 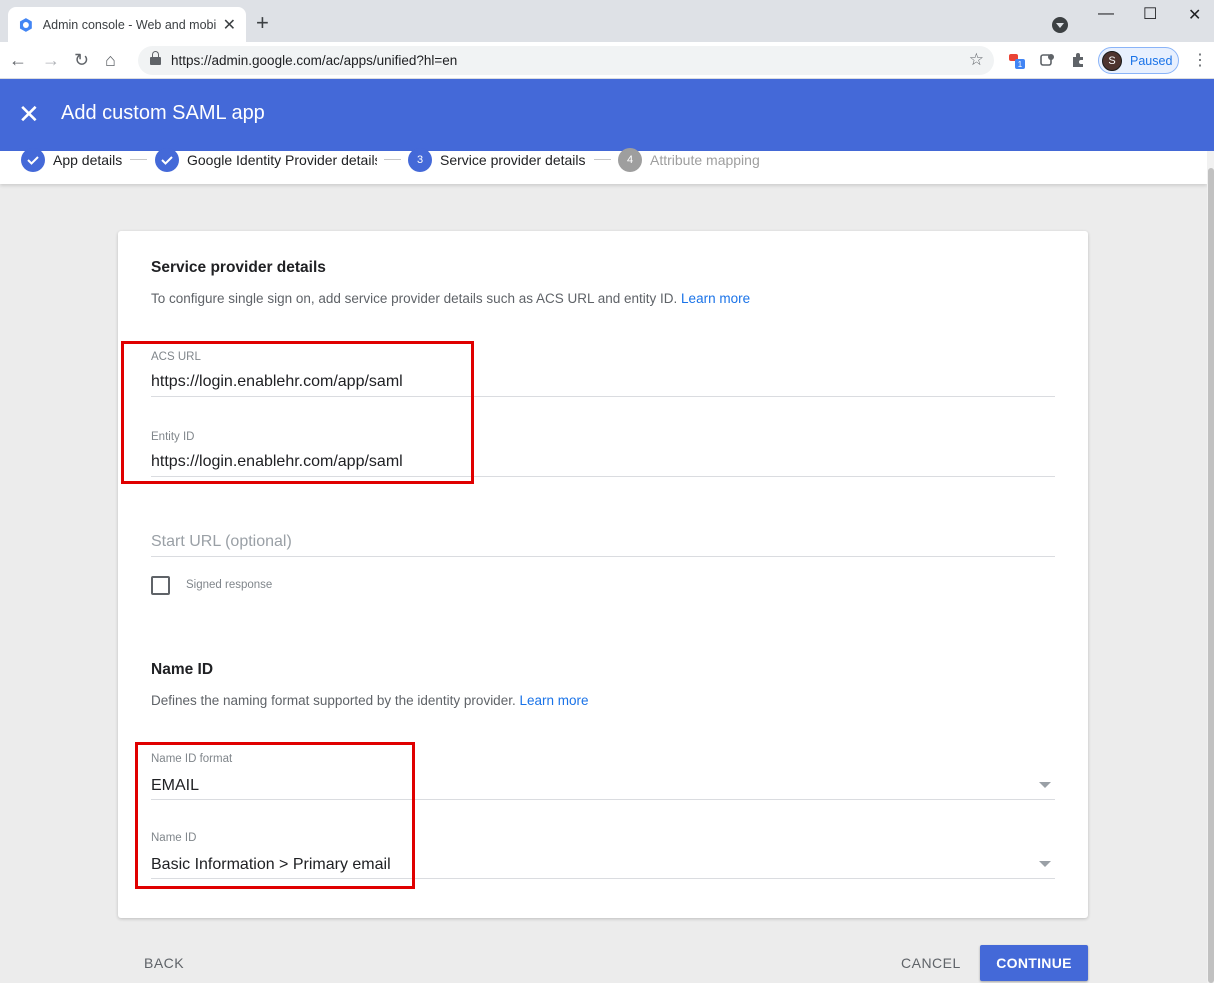 I want to click on step-number: 3, so click(x=420, y=160).